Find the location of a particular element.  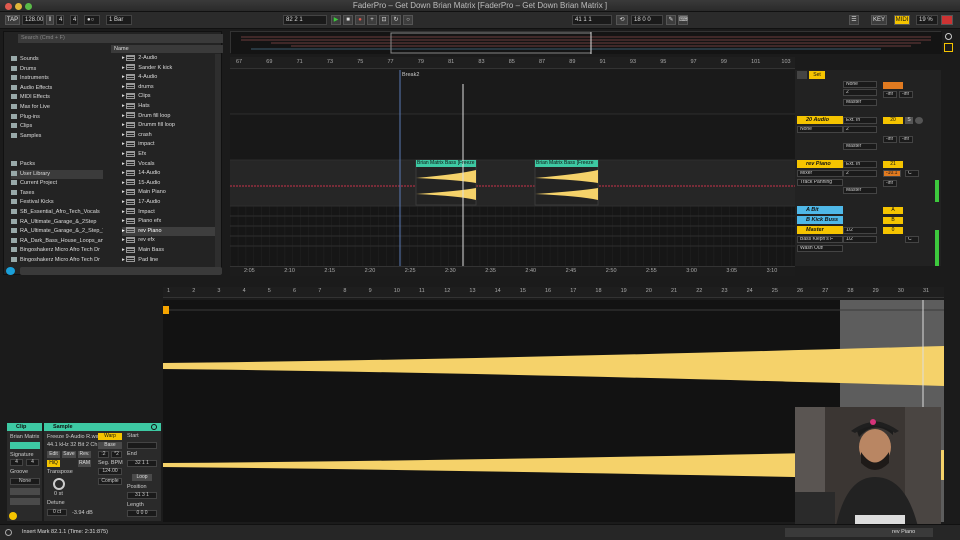

computer-midi-keyboard-icon: ⌨ is located at coordinates (683, 20).